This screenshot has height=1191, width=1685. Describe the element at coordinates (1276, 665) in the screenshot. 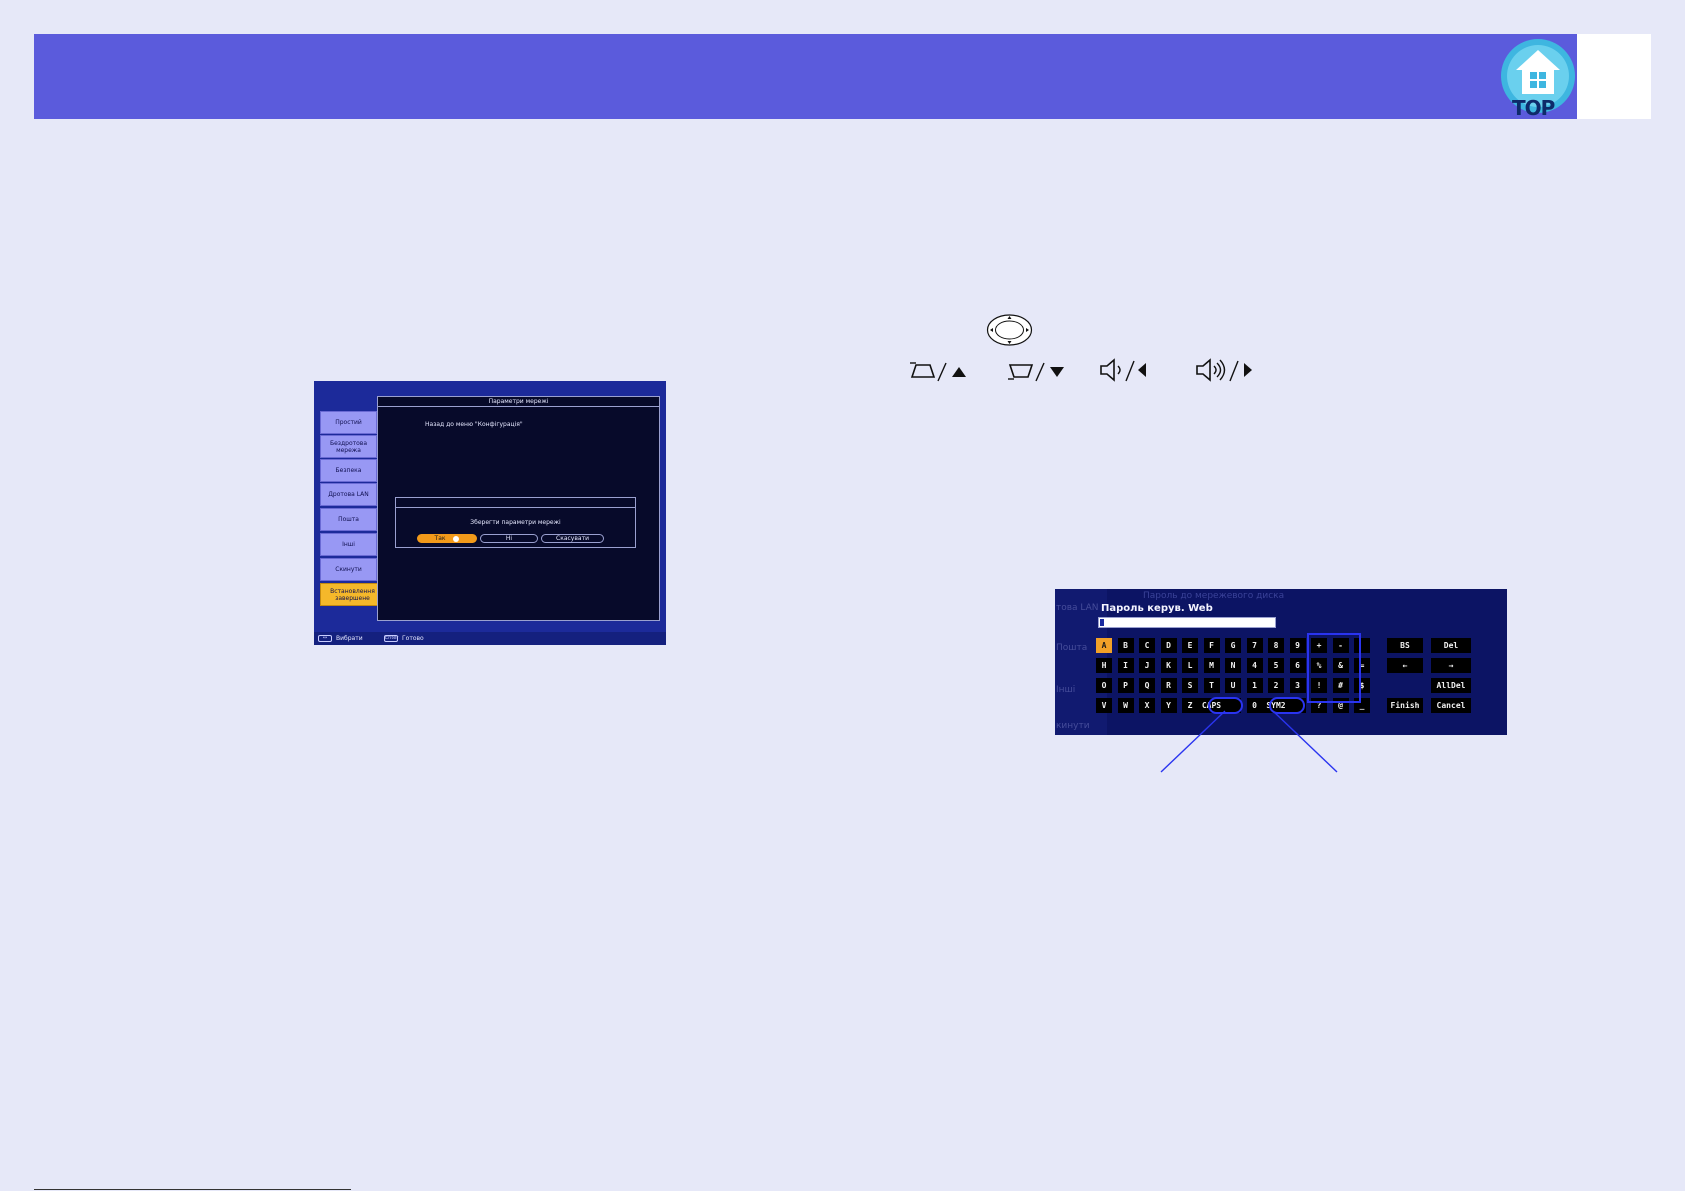

I see `keyboard-key: 5` at that location.